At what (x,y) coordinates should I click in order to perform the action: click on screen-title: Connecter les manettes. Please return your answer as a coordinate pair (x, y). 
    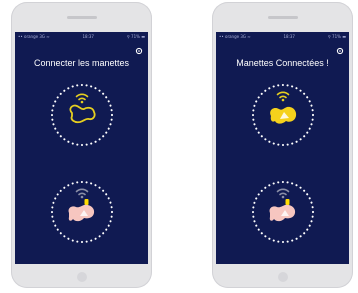
    Looking at the image, I should click on (81, 63).